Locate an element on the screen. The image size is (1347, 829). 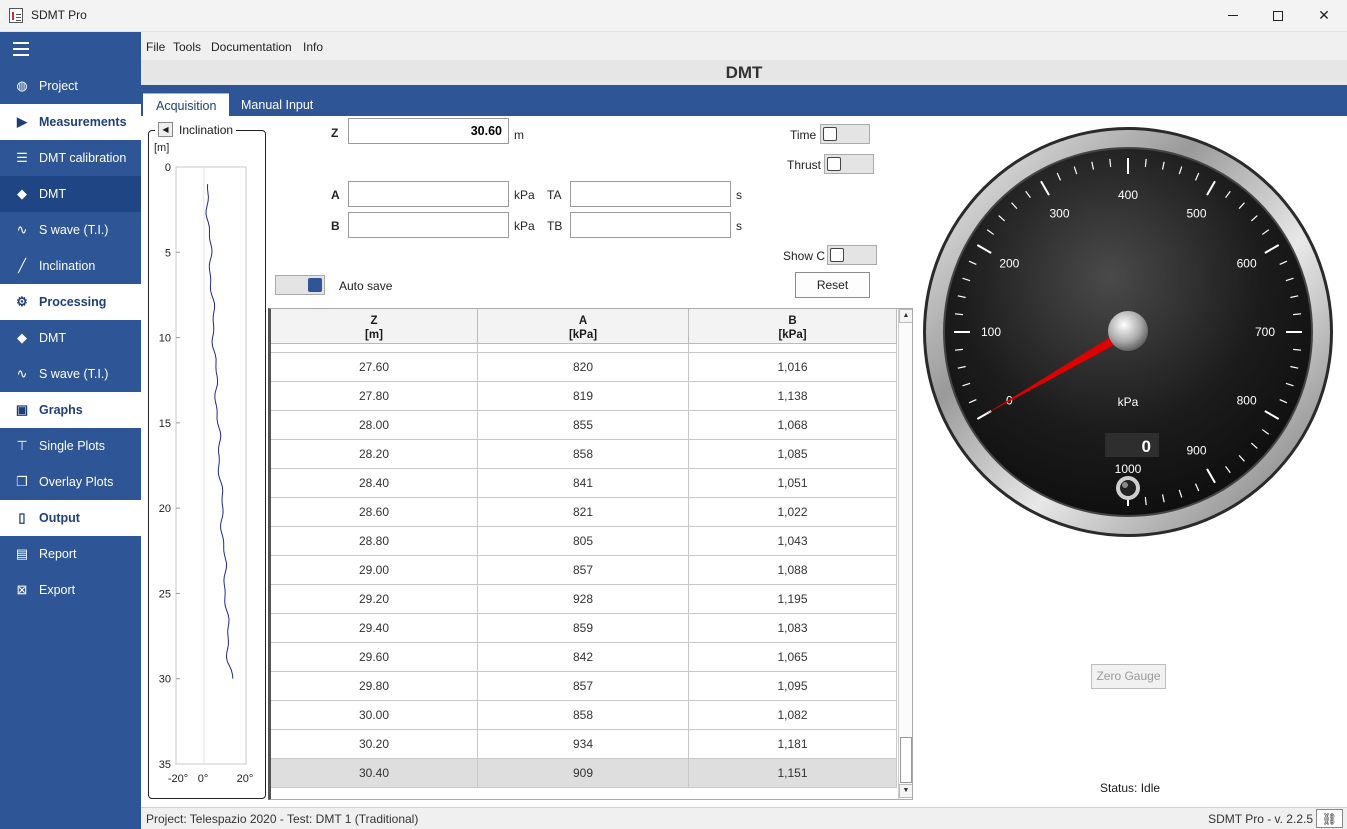
a-pressure-field is located at coordinates (428, 194).